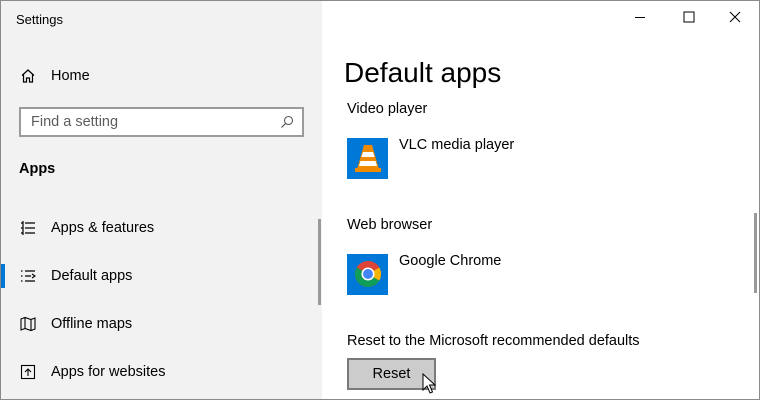  Describe the element at coordinates (430, 158) in the screenshot. I see `video-player-app-button: VLC media player` at that location.